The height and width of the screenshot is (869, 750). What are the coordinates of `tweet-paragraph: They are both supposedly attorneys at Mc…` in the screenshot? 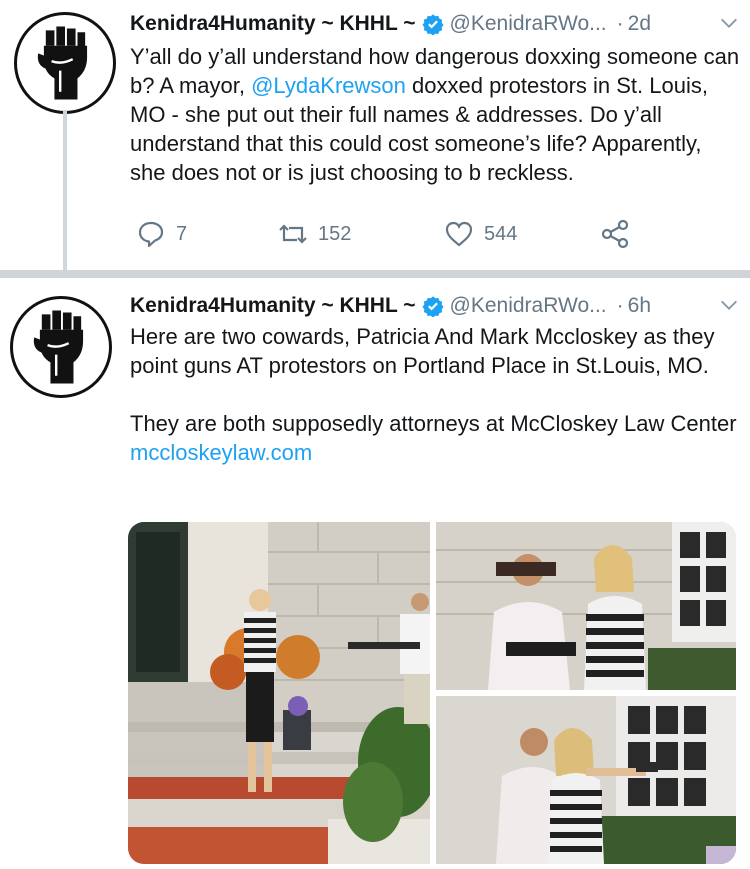 It's located at (433, 423).